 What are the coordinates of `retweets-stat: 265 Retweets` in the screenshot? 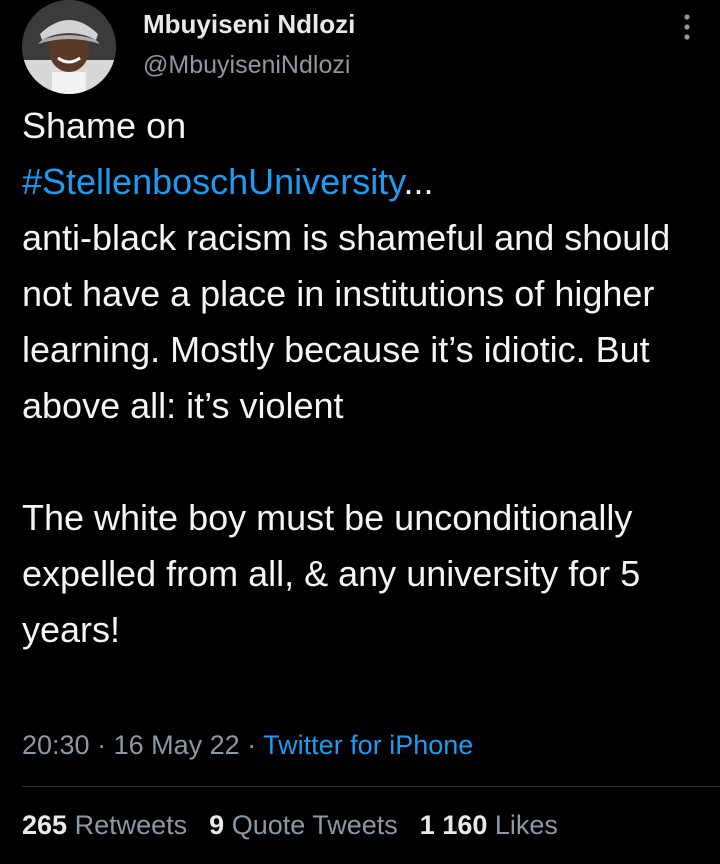 It's located at (104, 825).